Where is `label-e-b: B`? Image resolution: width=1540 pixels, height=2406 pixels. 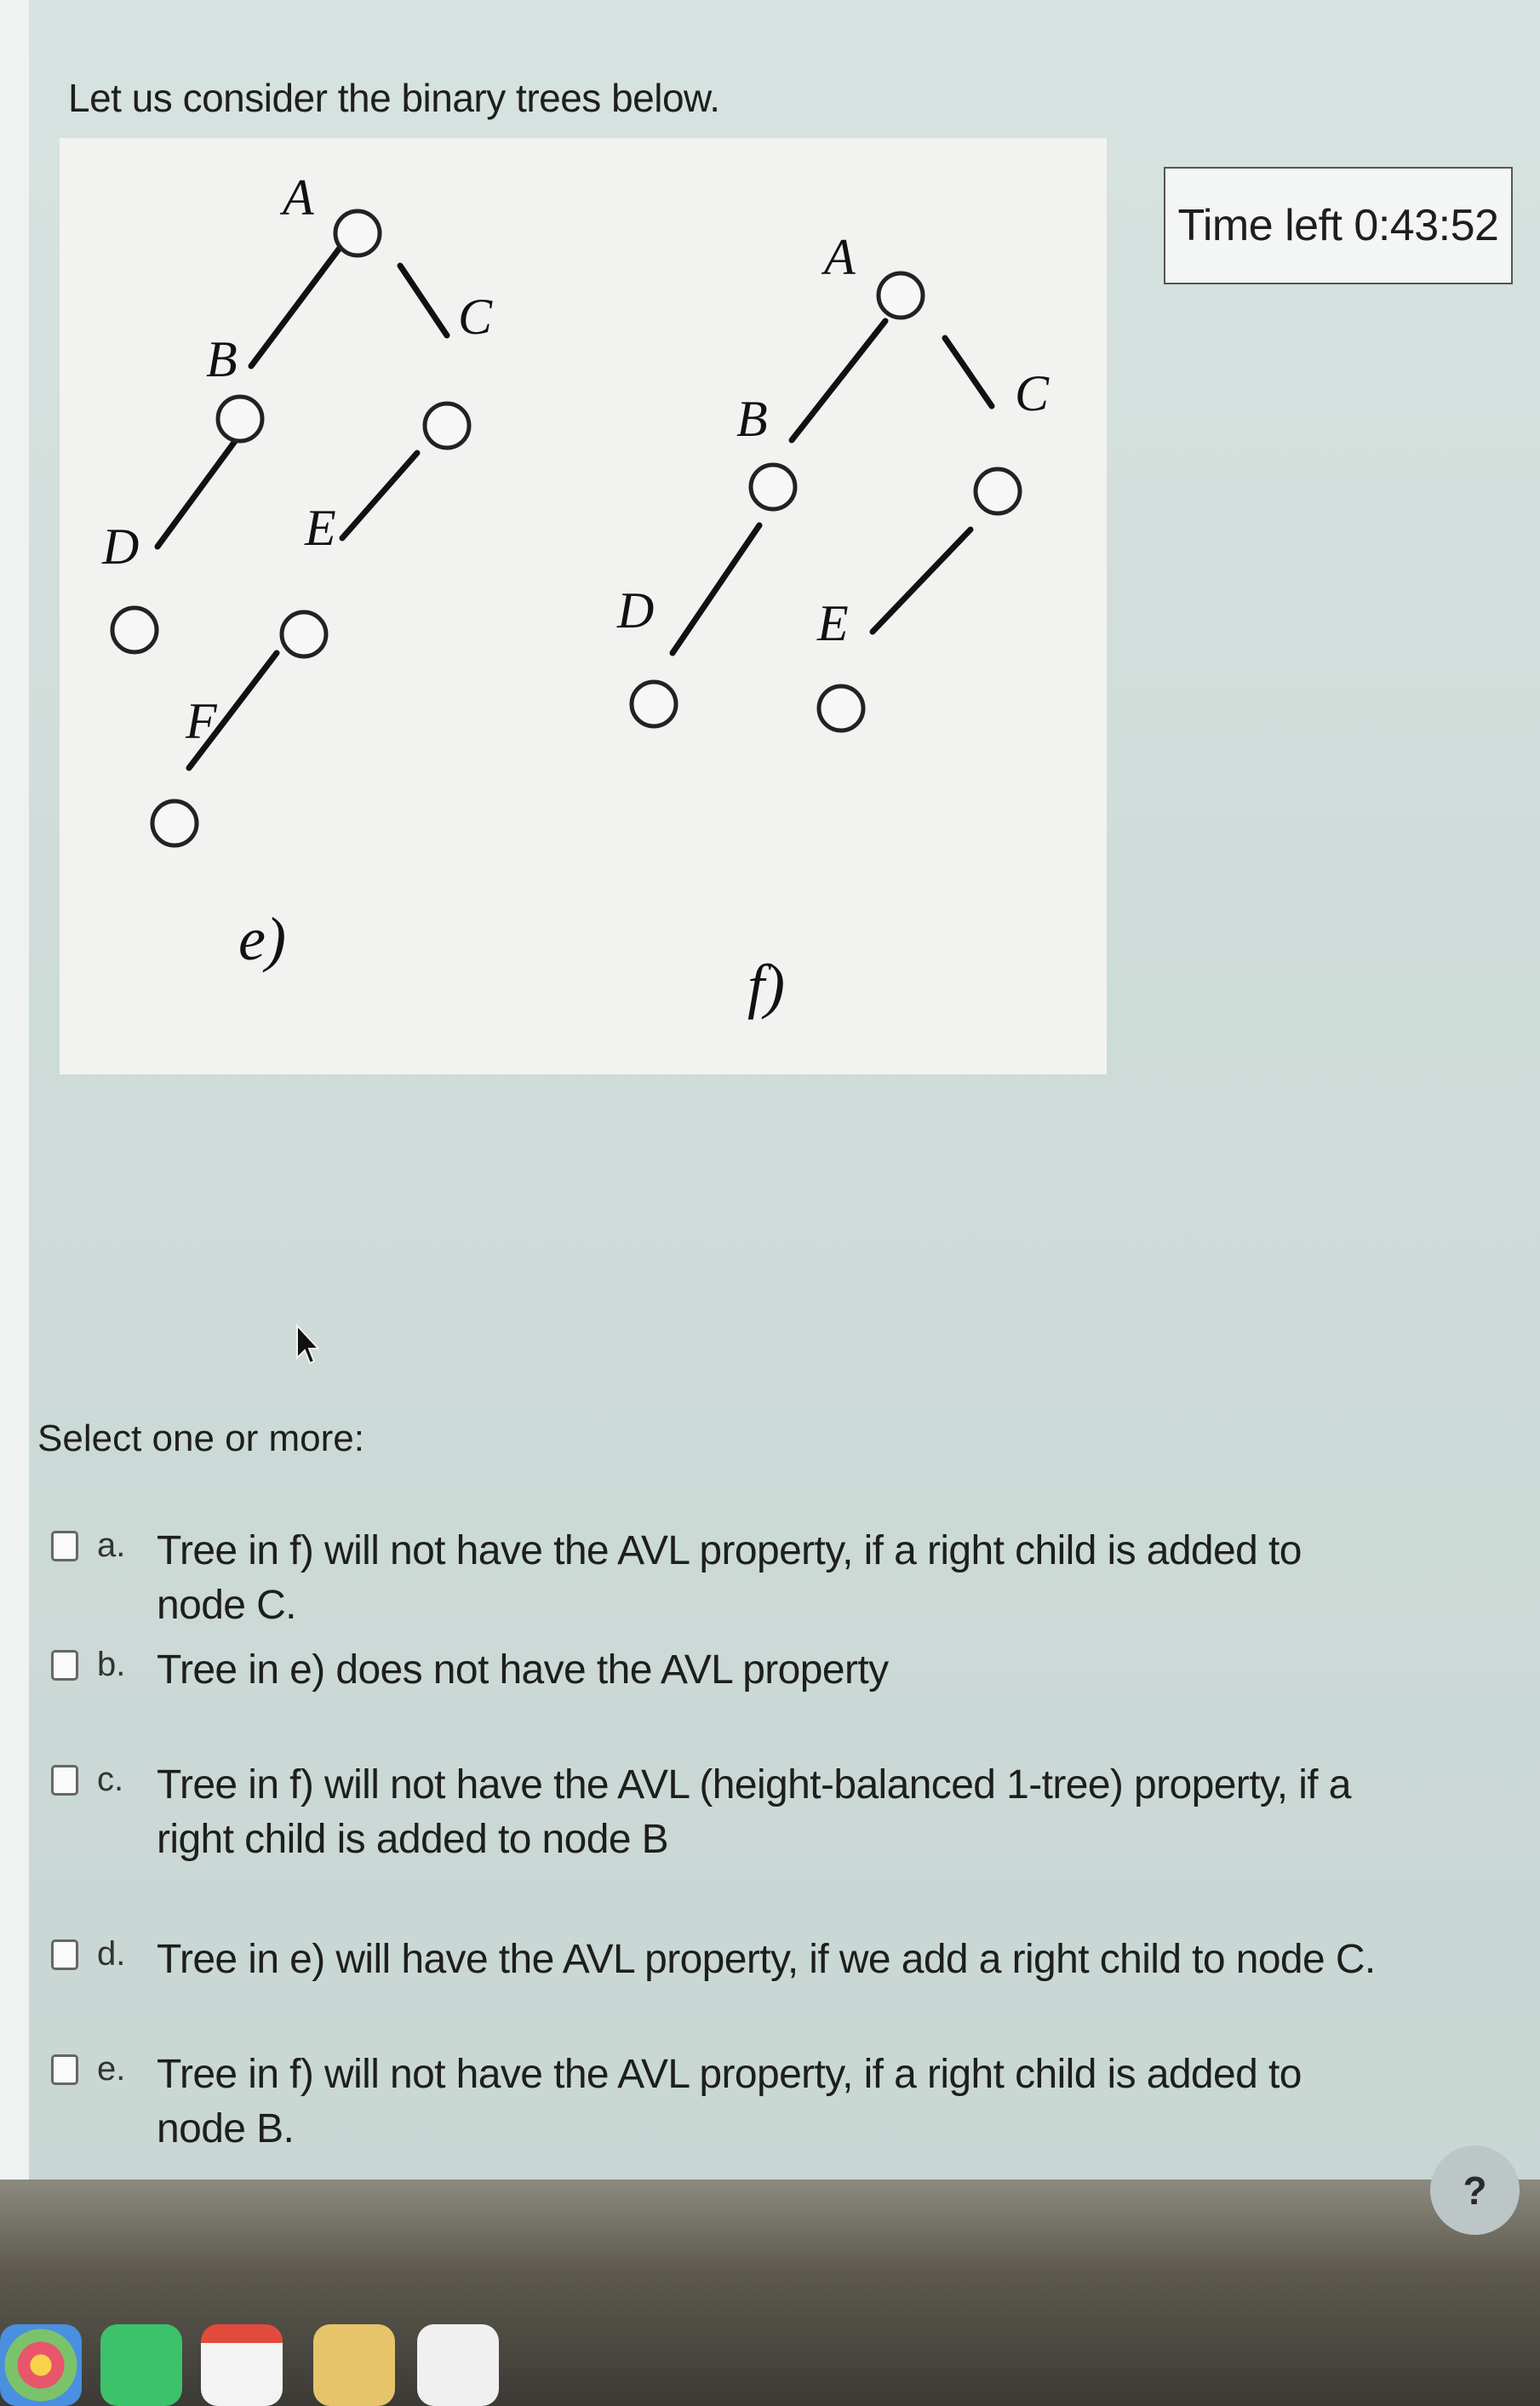
label-e-b: B is located at coordinates (222, 359).